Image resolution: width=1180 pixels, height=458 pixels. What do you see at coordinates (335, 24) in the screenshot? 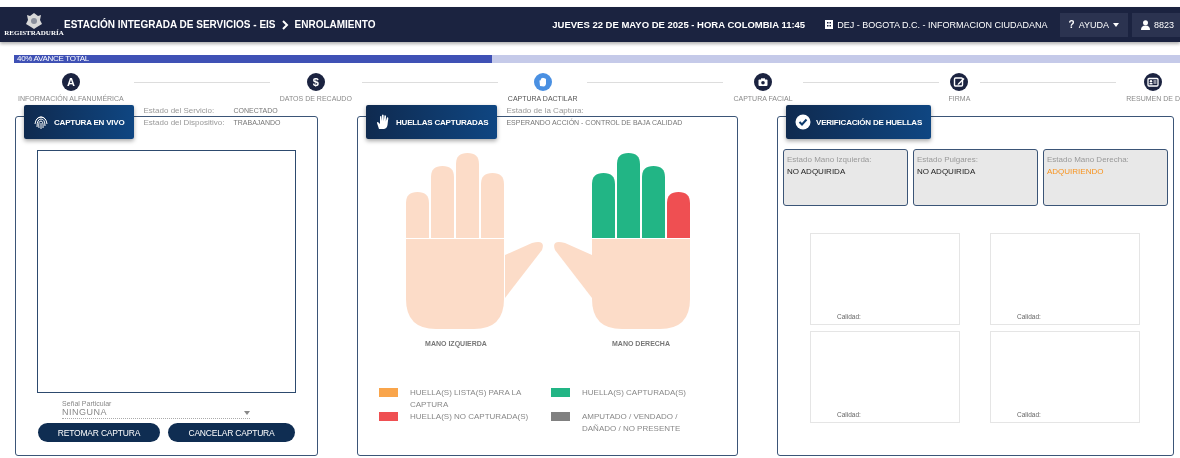
I see `breadcrumb-text: ENROLAMIENTO` at bounding box center [335, 24].